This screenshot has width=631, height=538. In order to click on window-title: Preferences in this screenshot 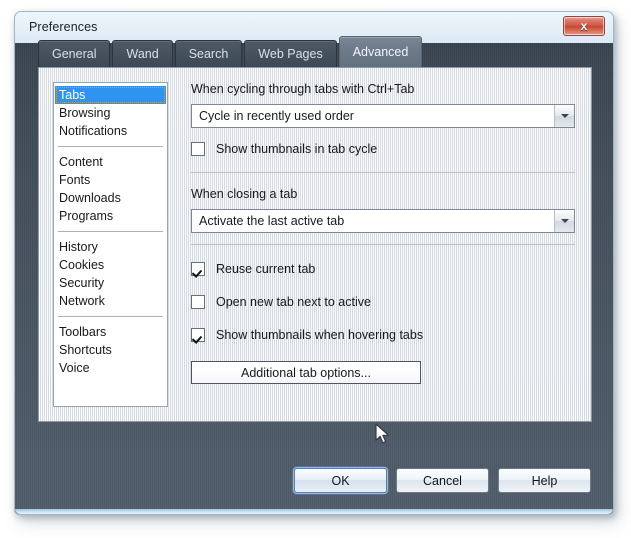, I will do `click(63, 27)`.